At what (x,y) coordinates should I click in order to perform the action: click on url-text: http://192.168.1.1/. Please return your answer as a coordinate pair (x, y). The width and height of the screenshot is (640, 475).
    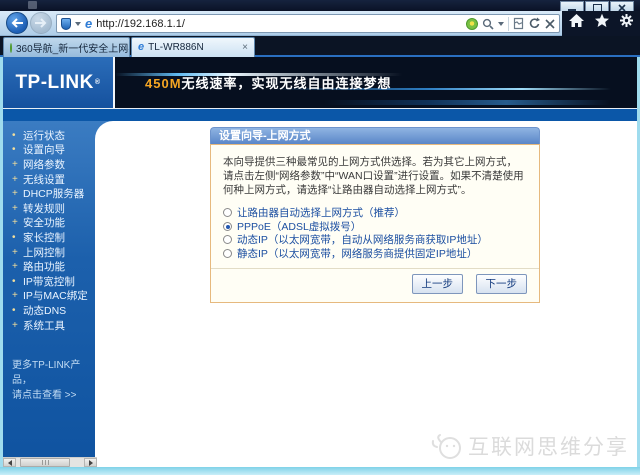
    Looking at the image, I should click on (140, 24).